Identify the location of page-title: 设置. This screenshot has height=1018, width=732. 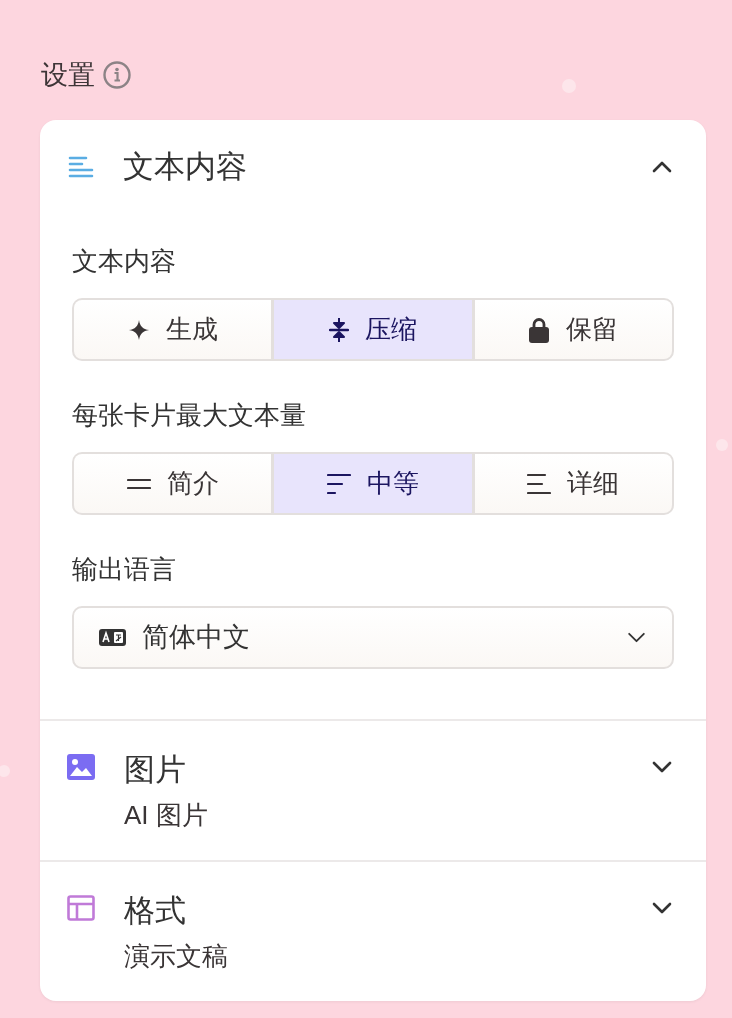
(68, 75).